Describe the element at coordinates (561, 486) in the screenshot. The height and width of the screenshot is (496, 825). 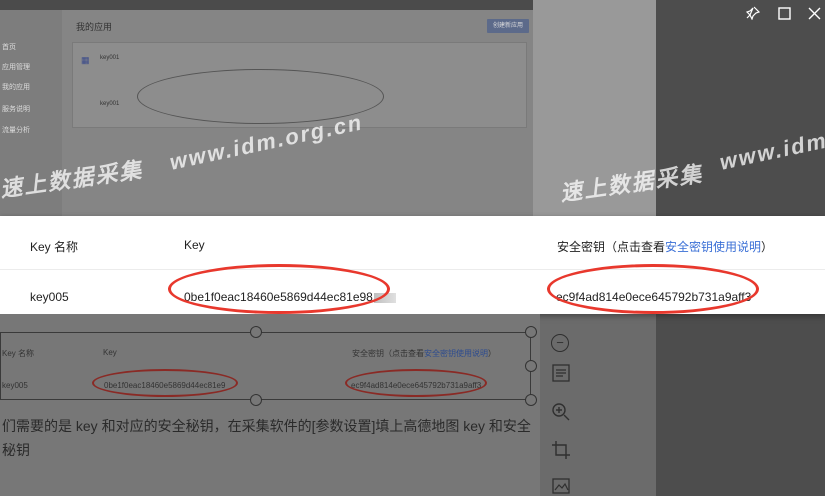
I see `image-icon` at that location.